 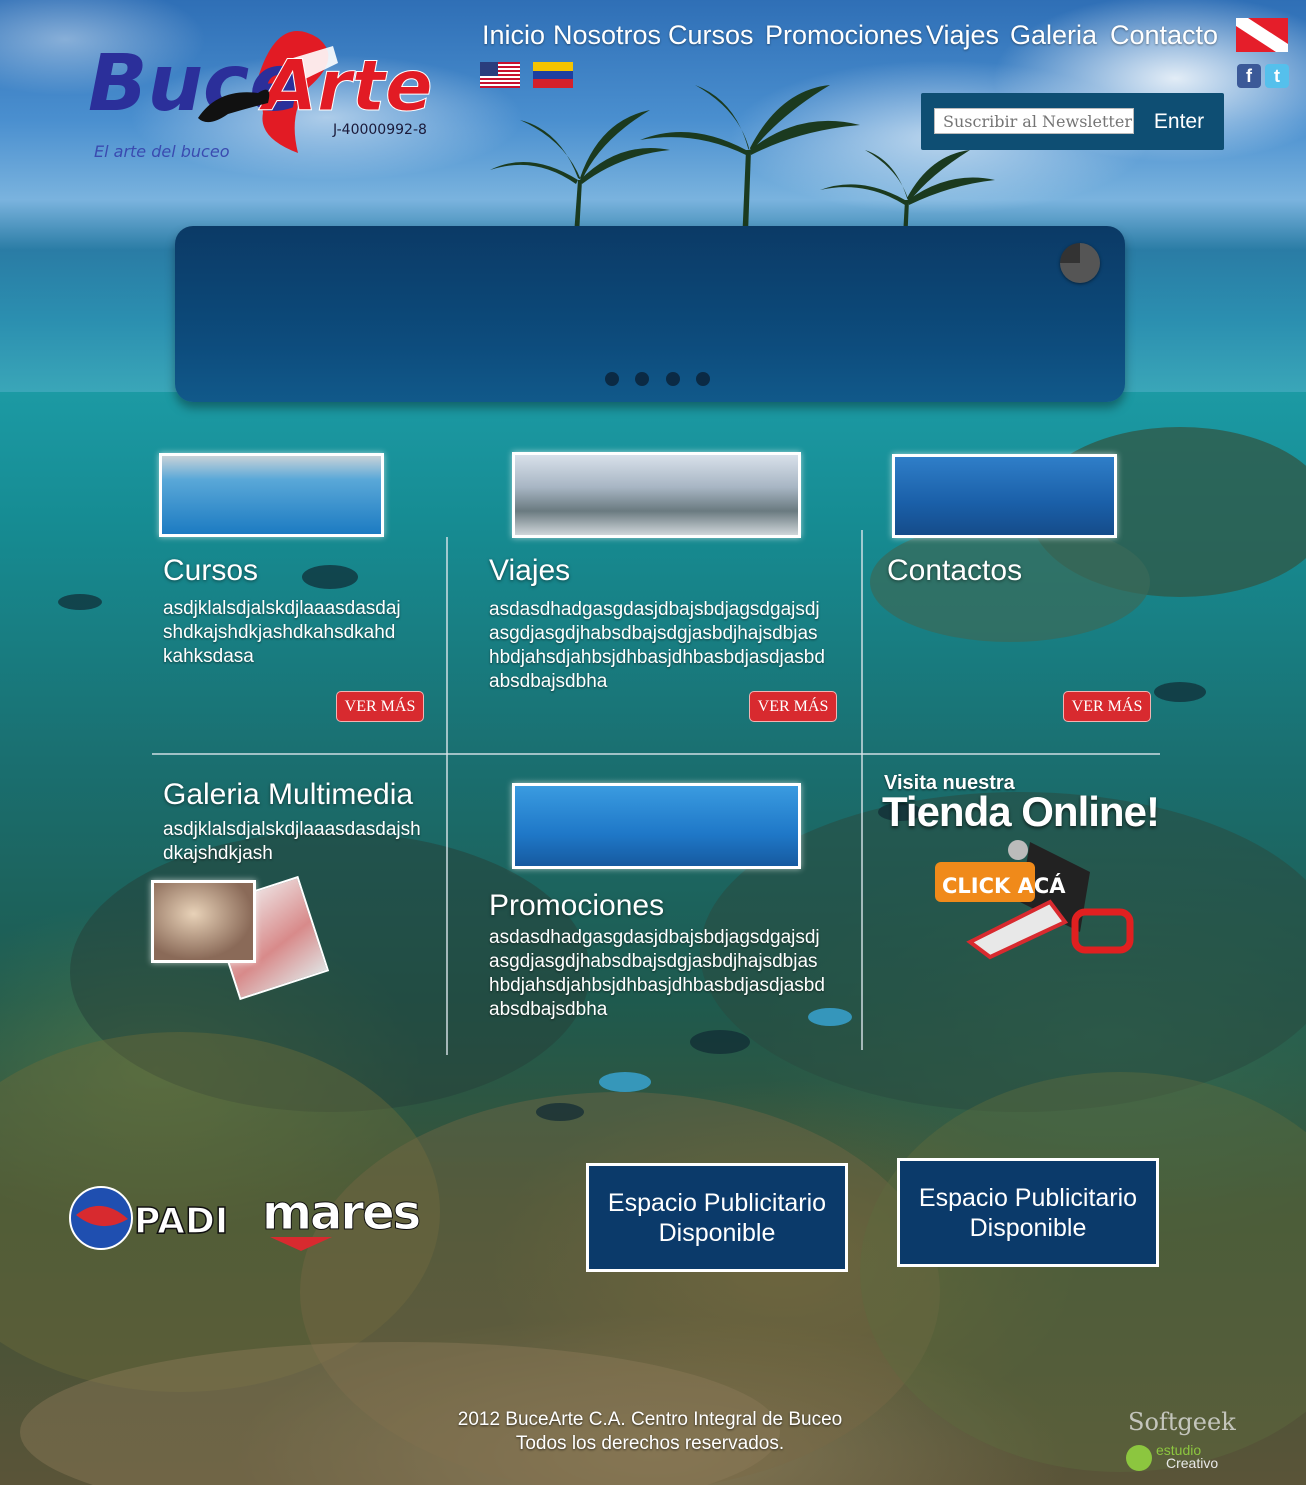 What do you see at coordinates (1249, 76) in the screenshot?
I see `facebook-icon: f` at bounding box center [1249, 76].